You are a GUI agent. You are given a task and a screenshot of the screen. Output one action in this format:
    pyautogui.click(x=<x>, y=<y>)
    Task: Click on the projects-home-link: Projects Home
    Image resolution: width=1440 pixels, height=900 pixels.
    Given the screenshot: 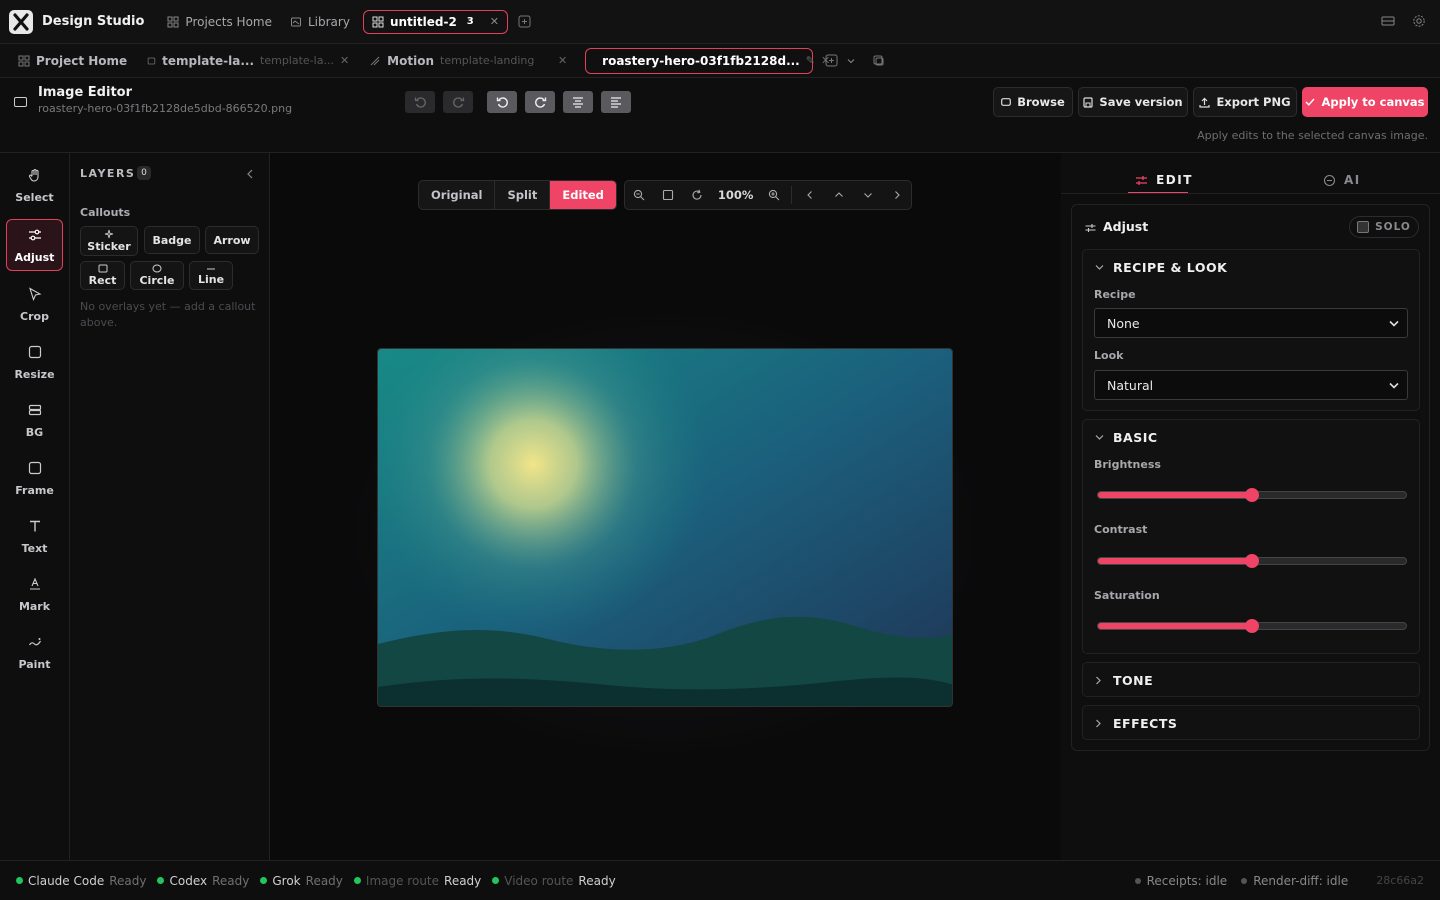 What is the action you would take?
    pyautogui.click(x=219, y=22)
    